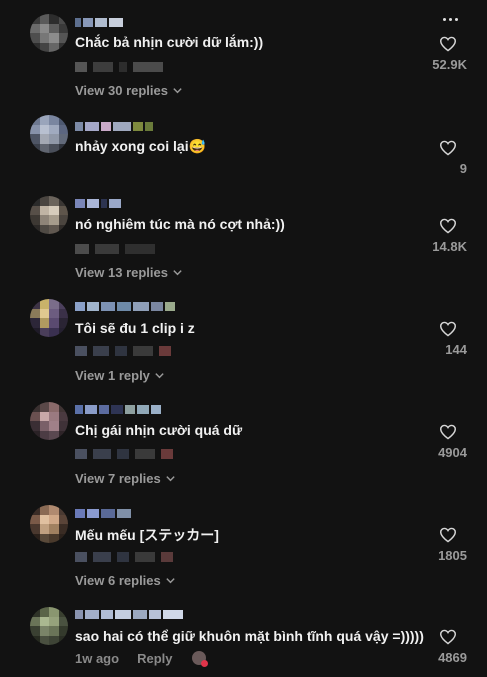 Image resolution: width=487 pixels, height=677 pixels. What do you see at coordinates (97, 658) in the screenshot?
I see `timestamp: 1w ago` at bounding box center [97, 658].